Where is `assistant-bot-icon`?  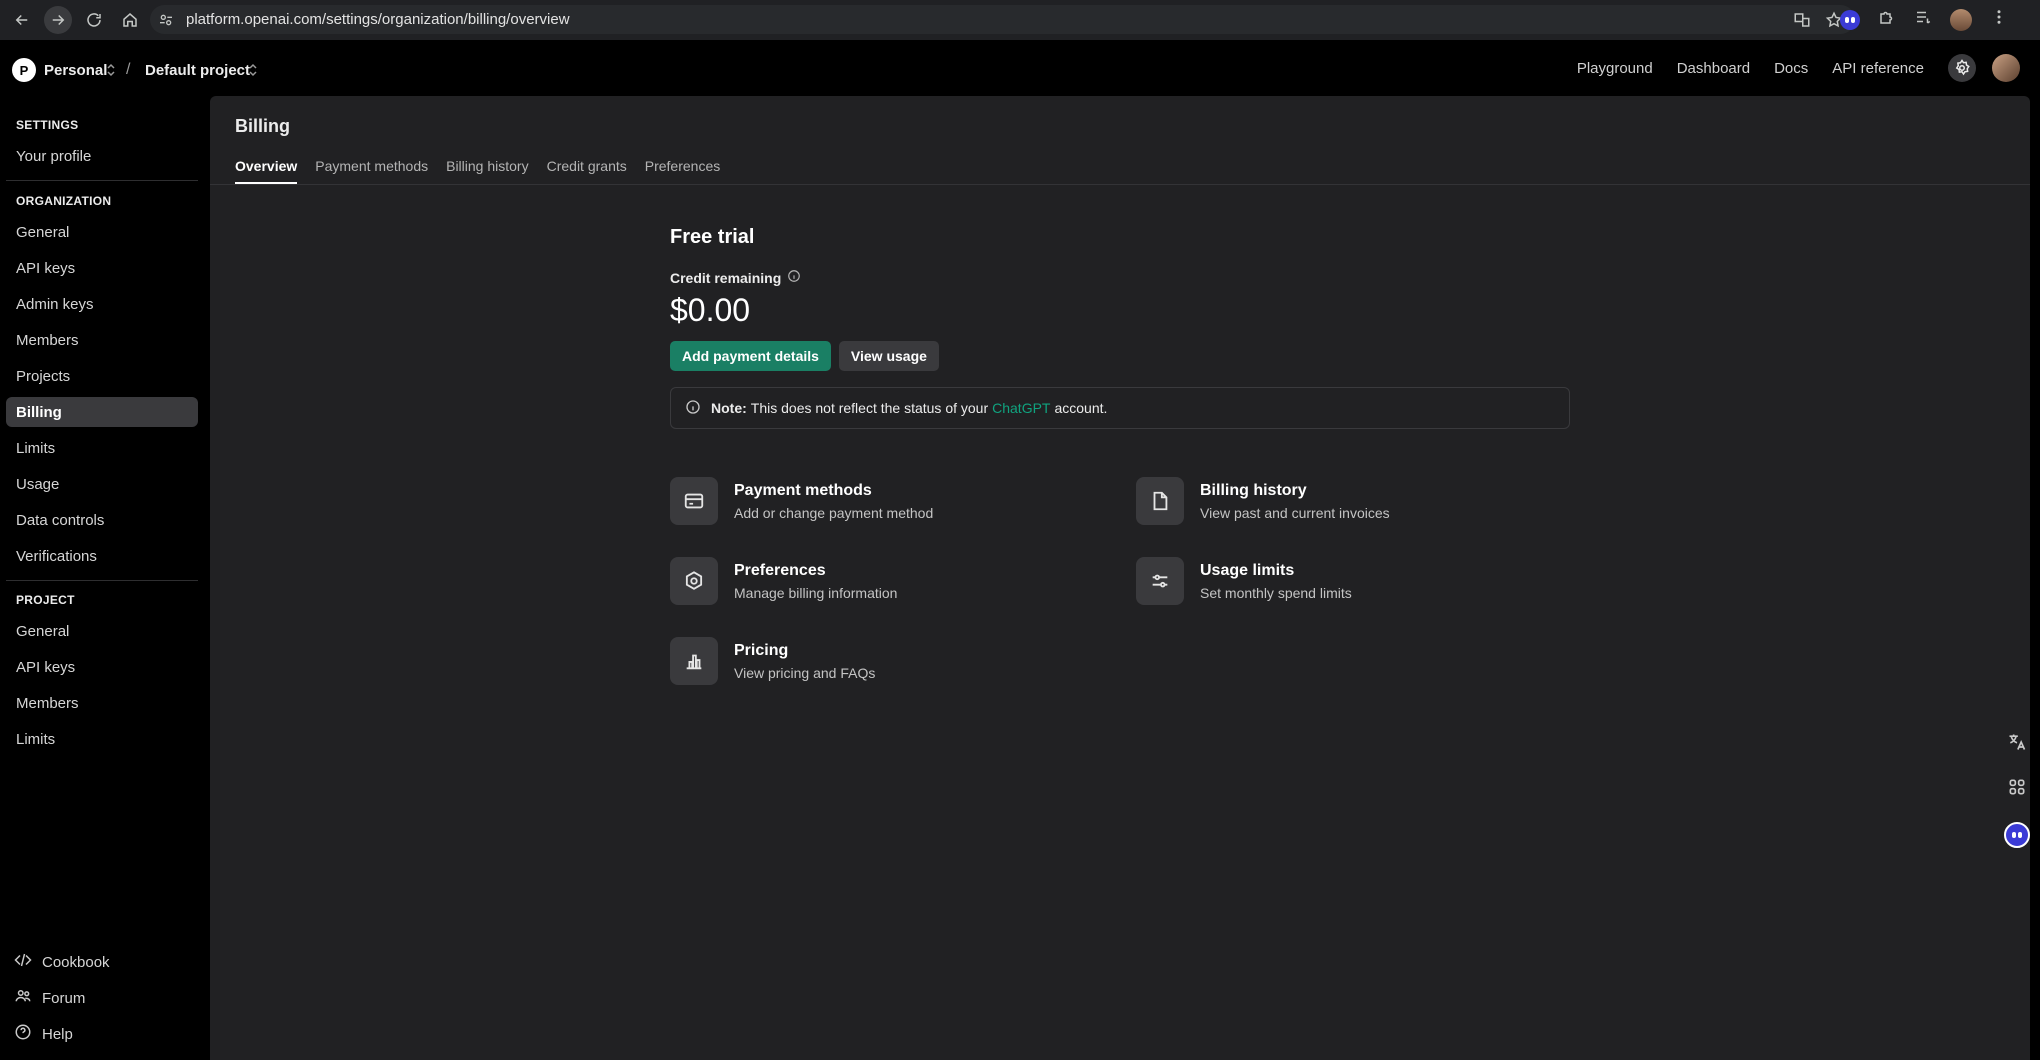 assistant-bot-icon is located at coordinates (2017, 835).